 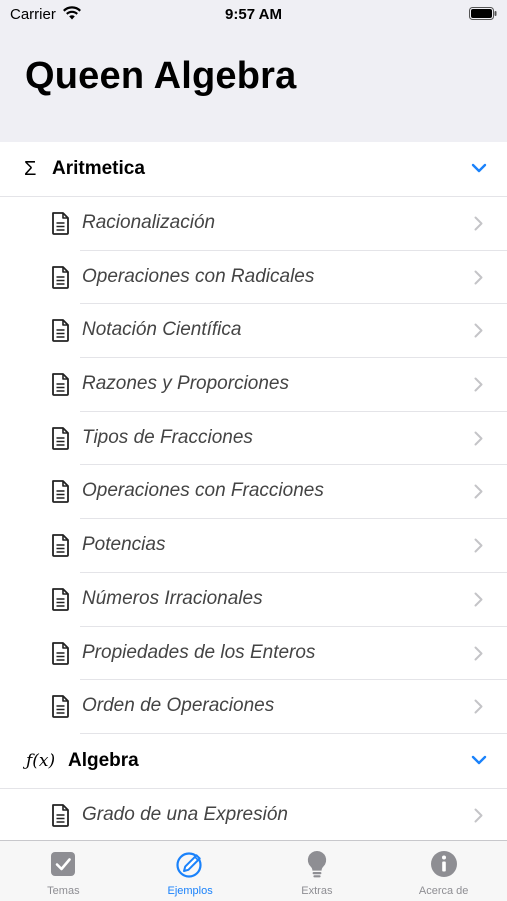 What do you see at coordinates (103, 760) in the screenshot?
I see `section-title: Algebra` at bounding box center [103, 760].